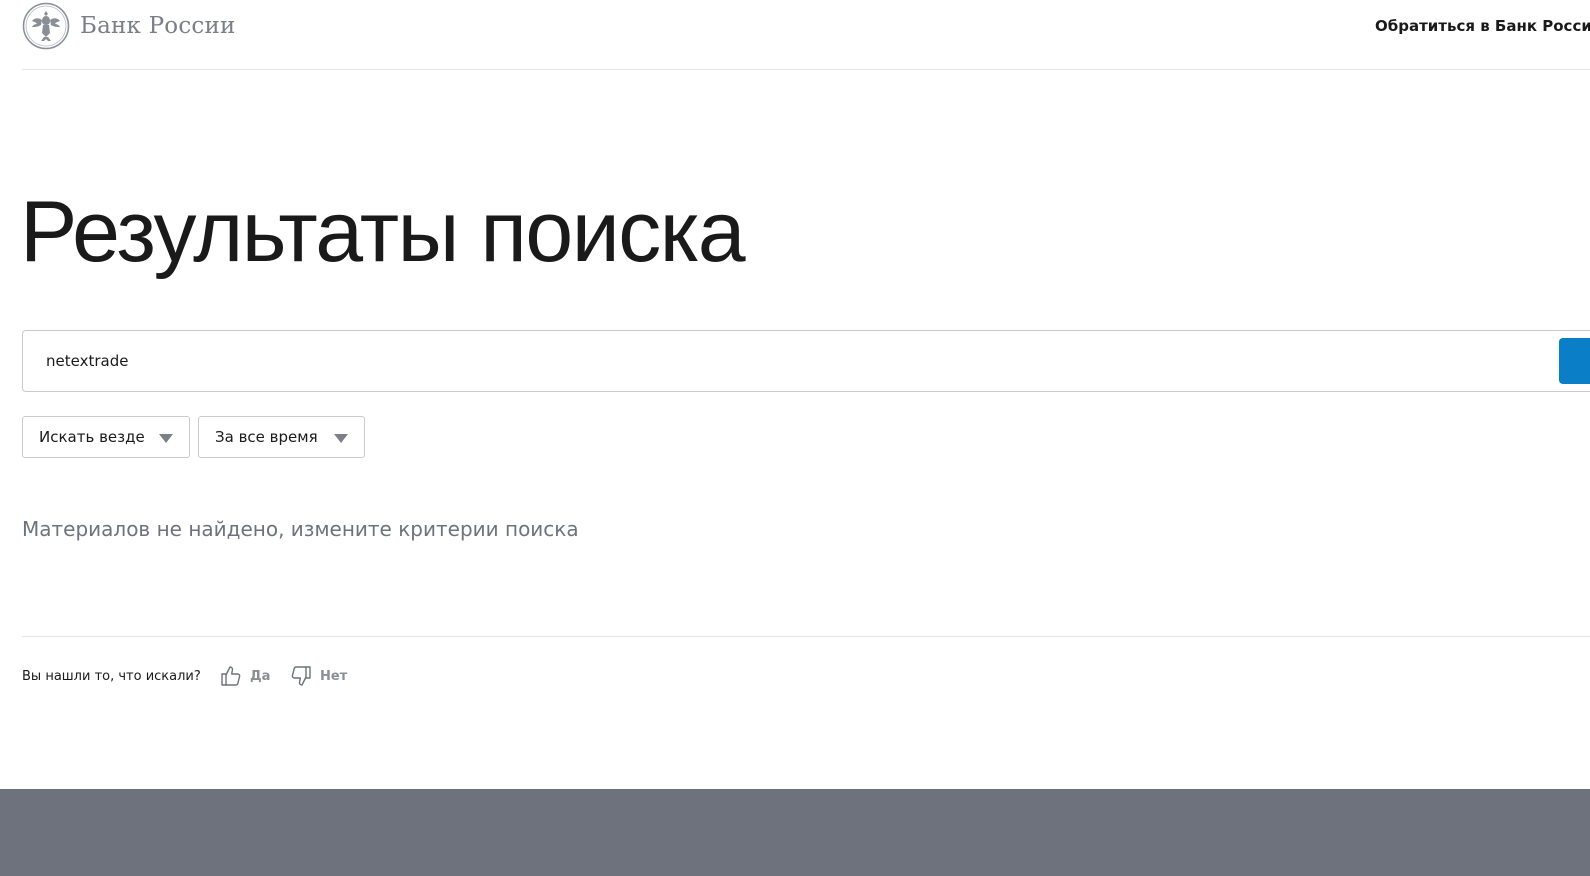  I want to click on feedback-yes-button: Да, so click(244, 676).